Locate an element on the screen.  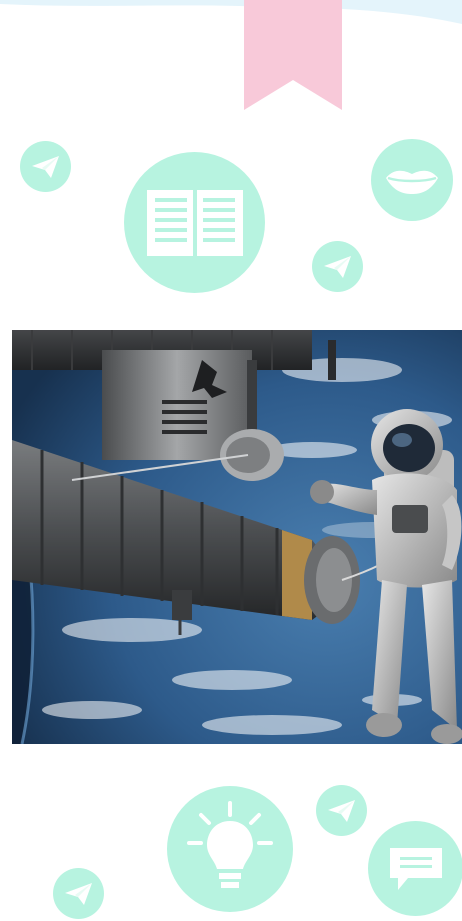
lips-glyph is located at coordinates (412, 182).